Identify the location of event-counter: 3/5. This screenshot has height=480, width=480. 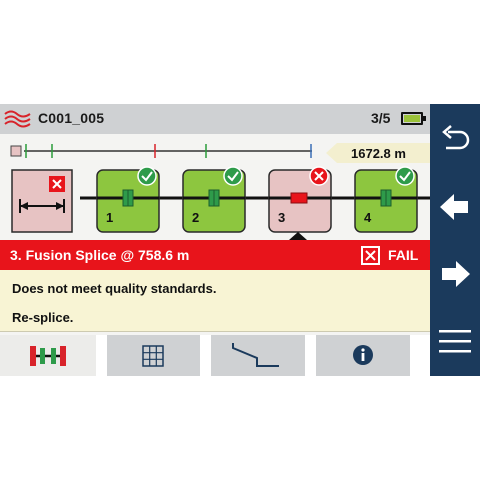
(381, 118).